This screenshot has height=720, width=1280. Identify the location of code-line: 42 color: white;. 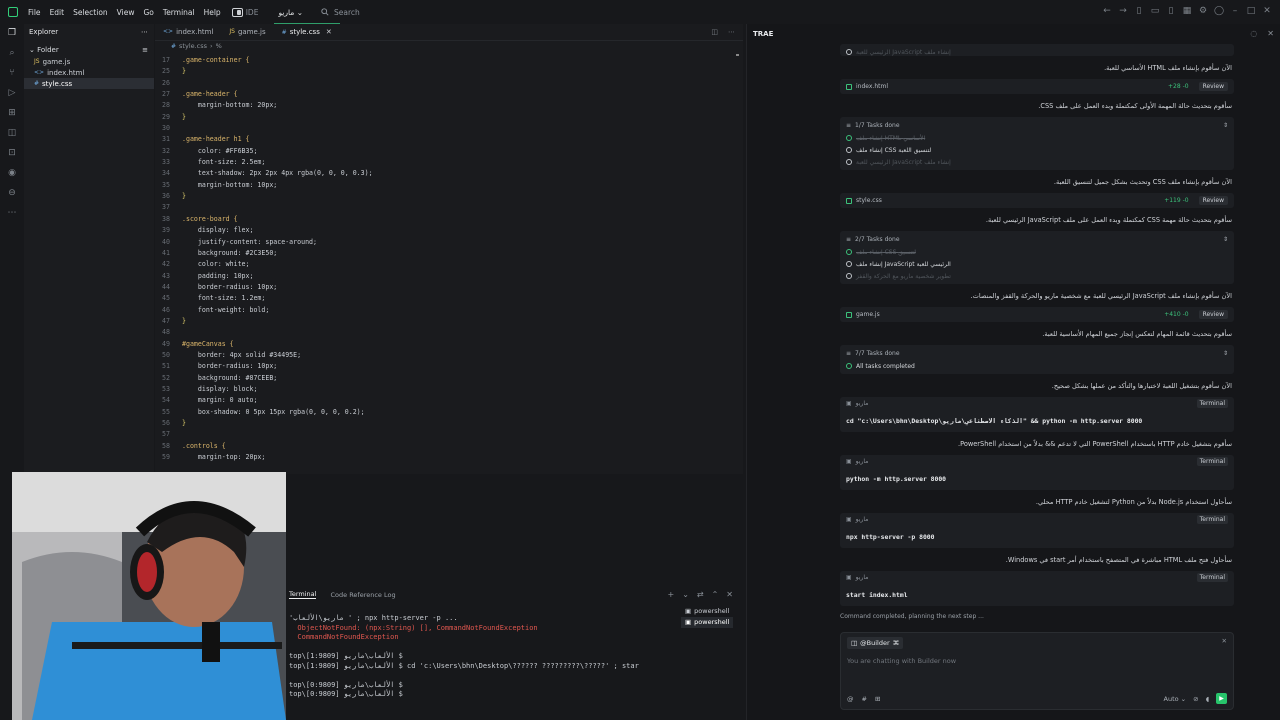
(449, 264).